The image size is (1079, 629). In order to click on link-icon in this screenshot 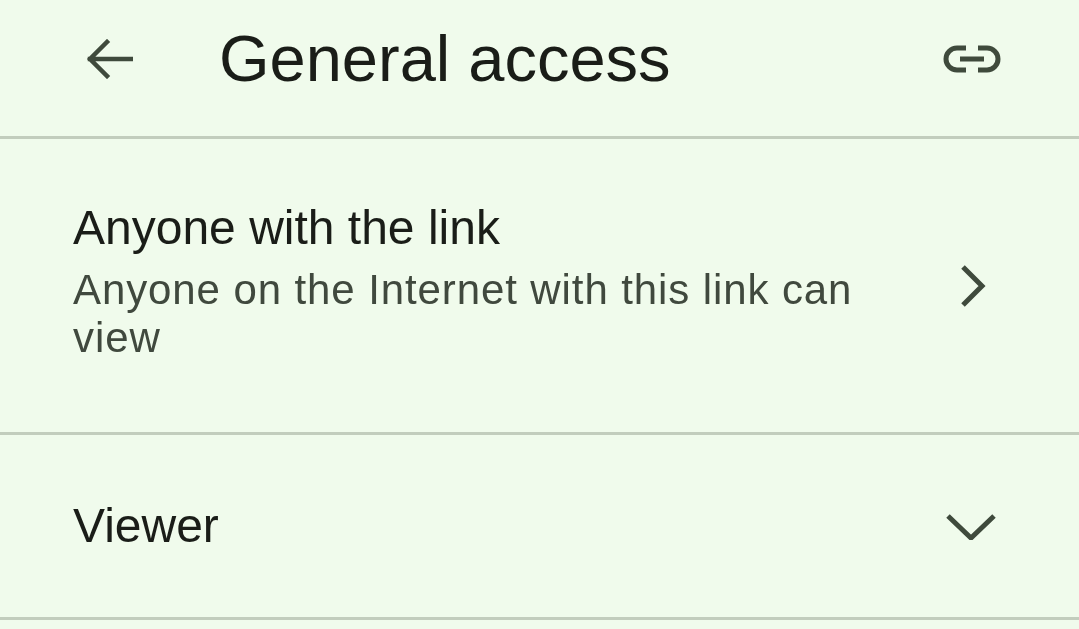, I will do `click(972, 59)`.